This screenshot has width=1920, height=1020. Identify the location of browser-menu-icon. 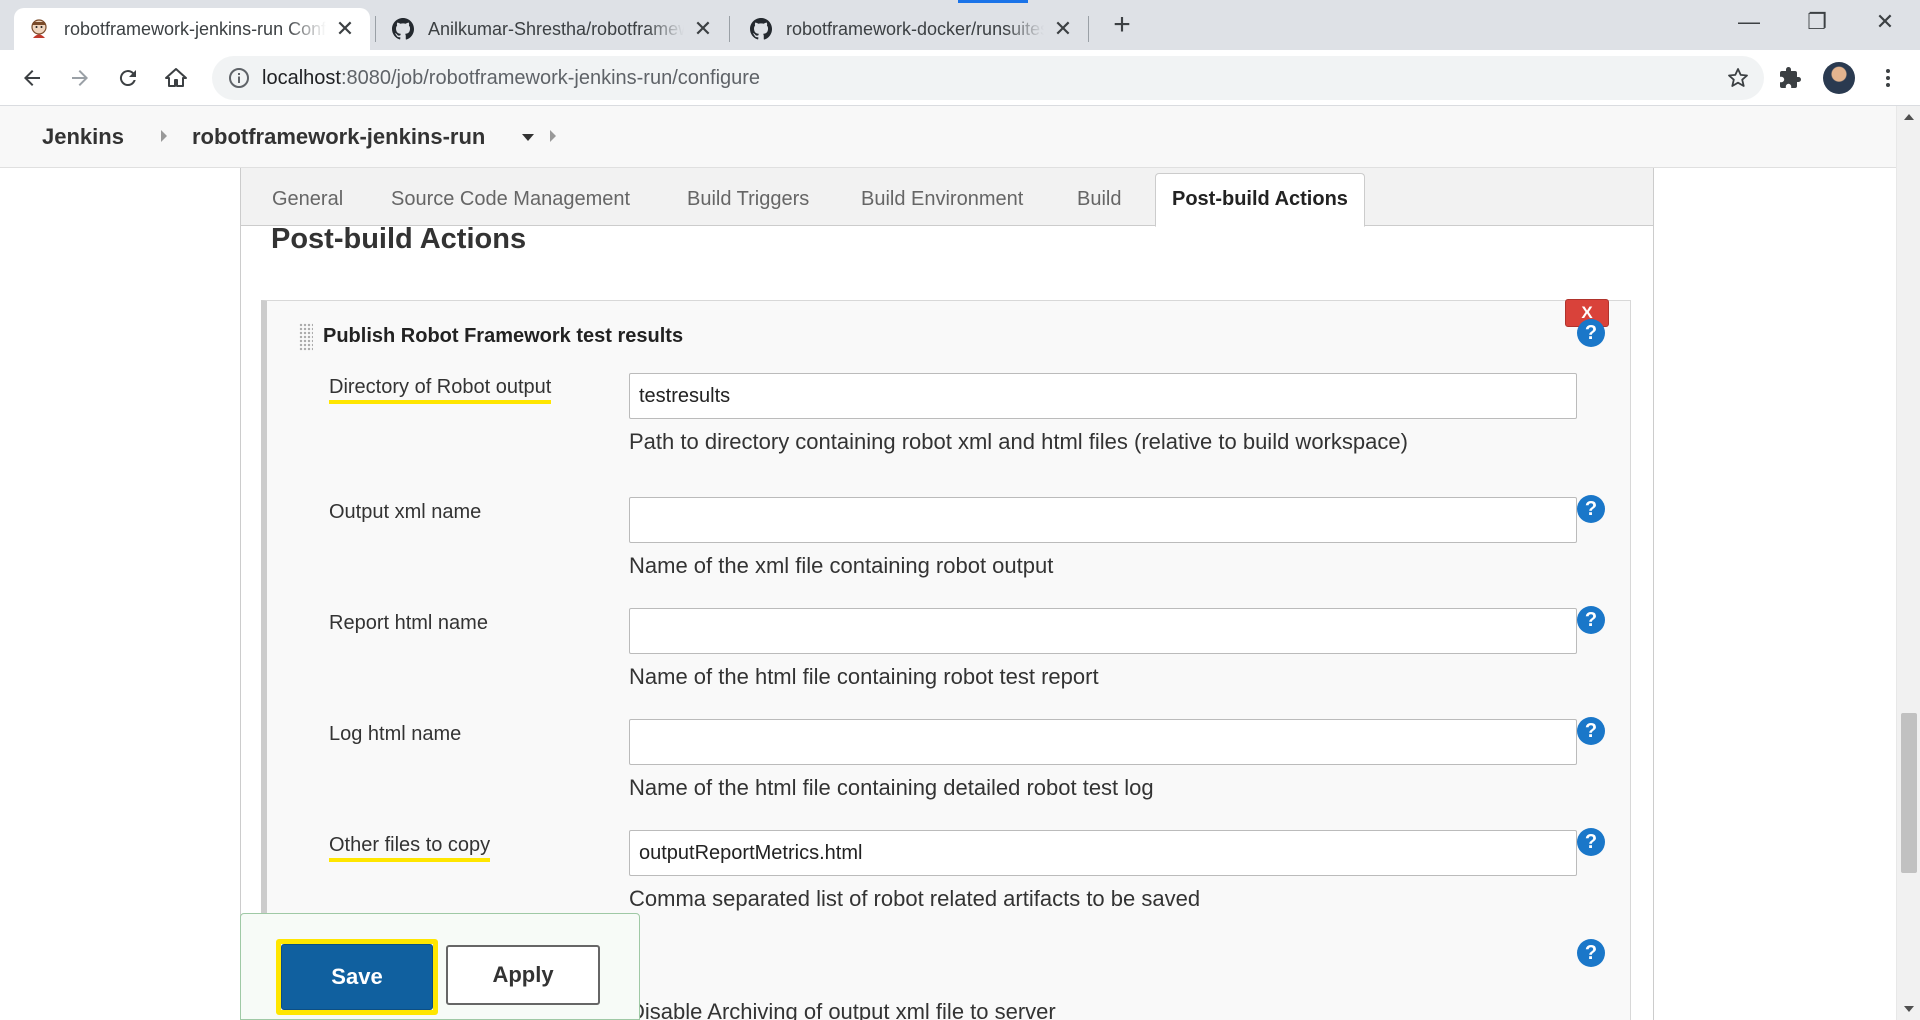
(1888, 78).